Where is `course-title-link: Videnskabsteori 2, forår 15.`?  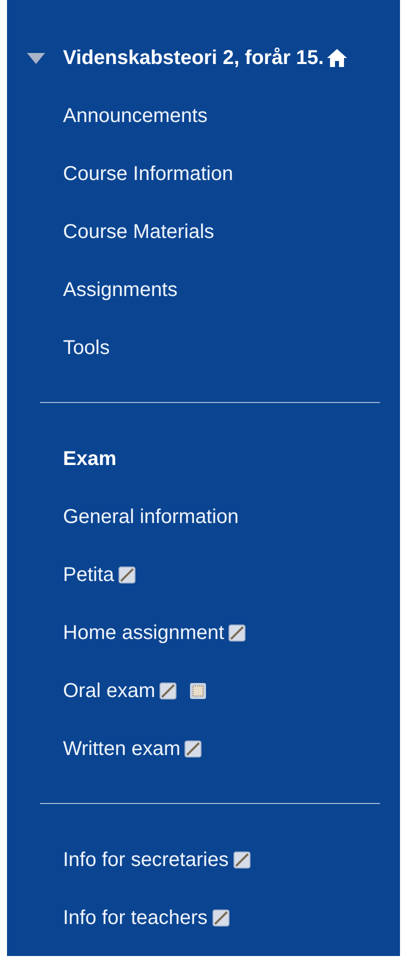
course-title-link: Videnskabsteori 2, forår 15. is located at coordinates (193, 58).